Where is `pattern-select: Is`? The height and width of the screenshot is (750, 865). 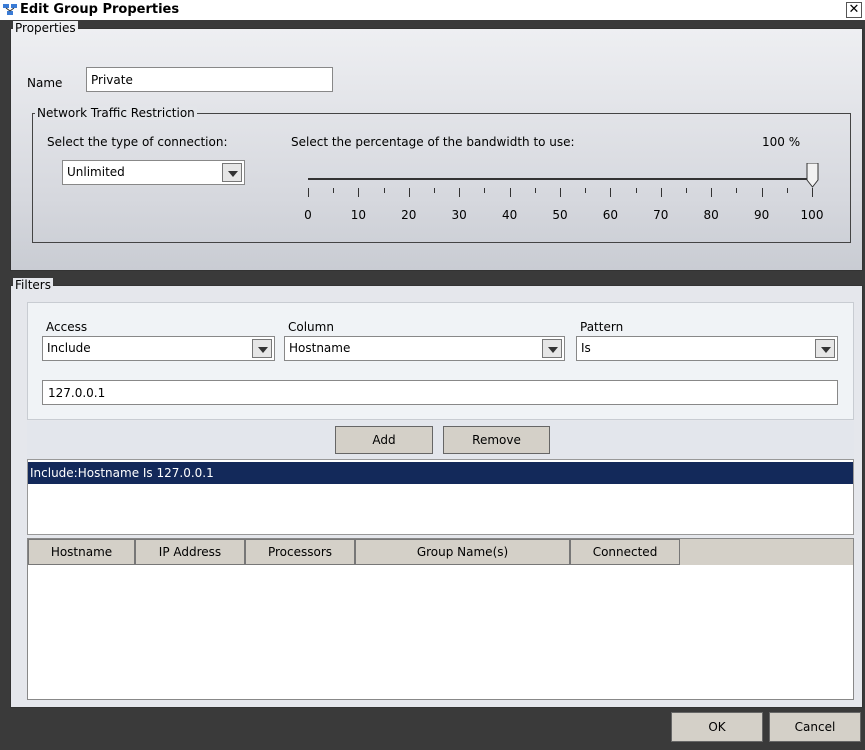
pattern-select: Is is located at coordinates (707, 348).